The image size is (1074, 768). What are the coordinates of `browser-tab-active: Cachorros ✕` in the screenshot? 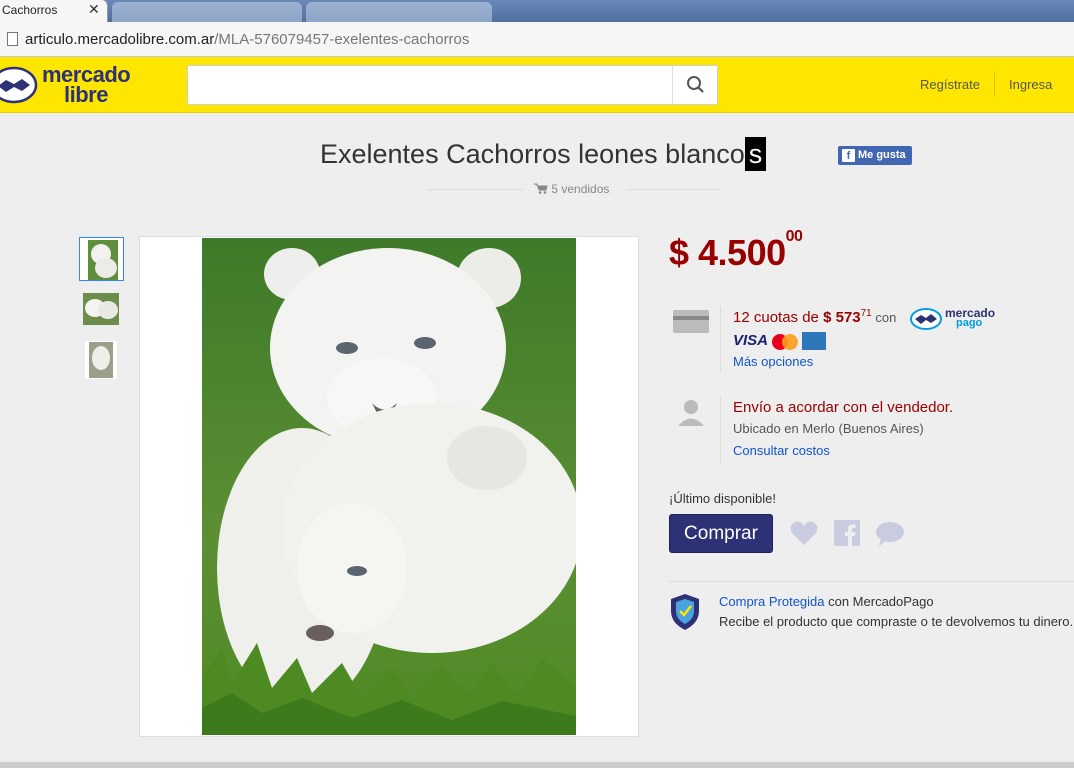 It's located at (54, 11).